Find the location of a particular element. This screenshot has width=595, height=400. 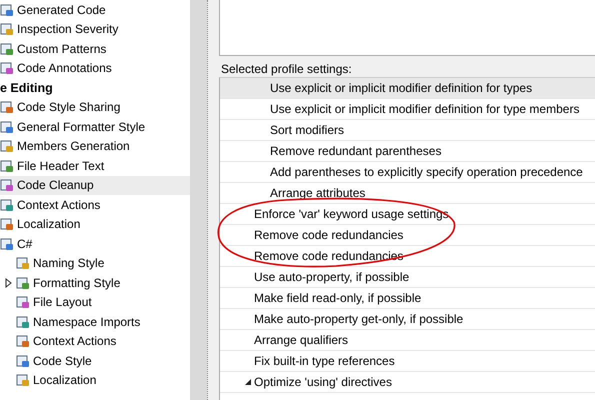

tree-item: Code Style Sharing is located at coordinates (95, 107).